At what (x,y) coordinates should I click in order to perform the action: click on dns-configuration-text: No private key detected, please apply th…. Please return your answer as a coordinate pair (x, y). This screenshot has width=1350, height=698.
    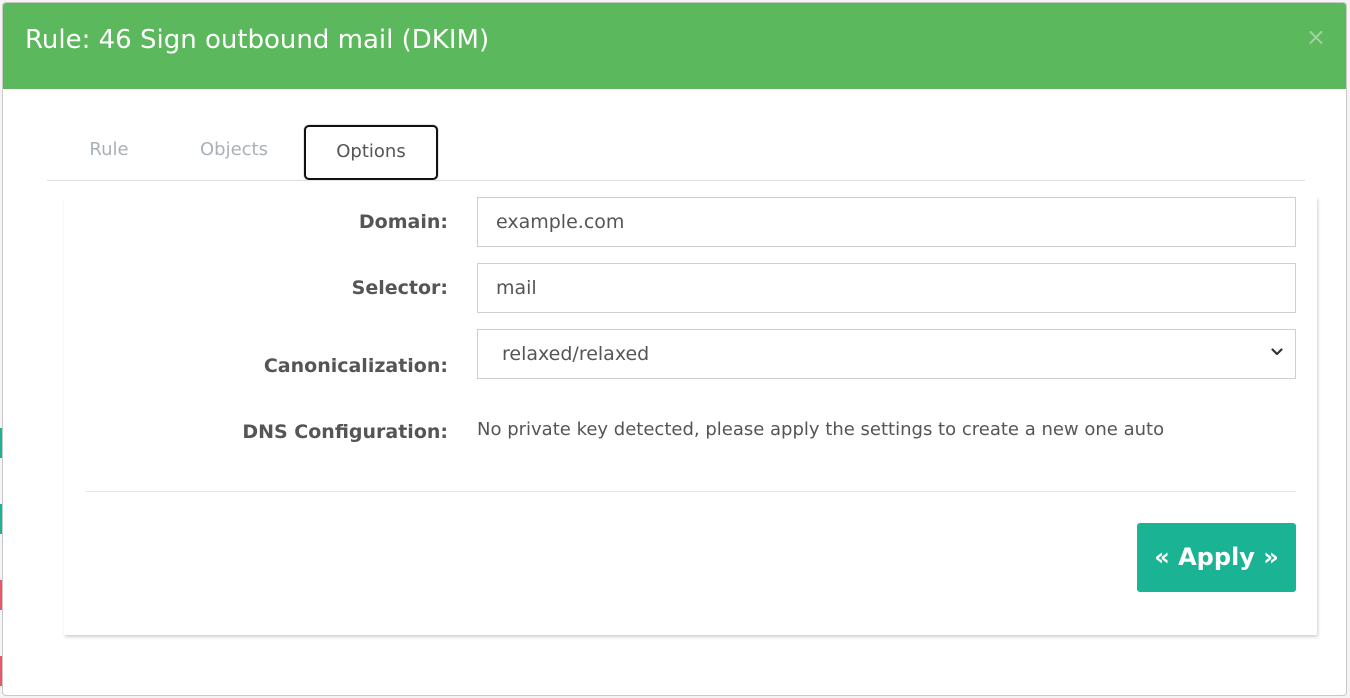
    Looking at the image, I should click on (821, 429).